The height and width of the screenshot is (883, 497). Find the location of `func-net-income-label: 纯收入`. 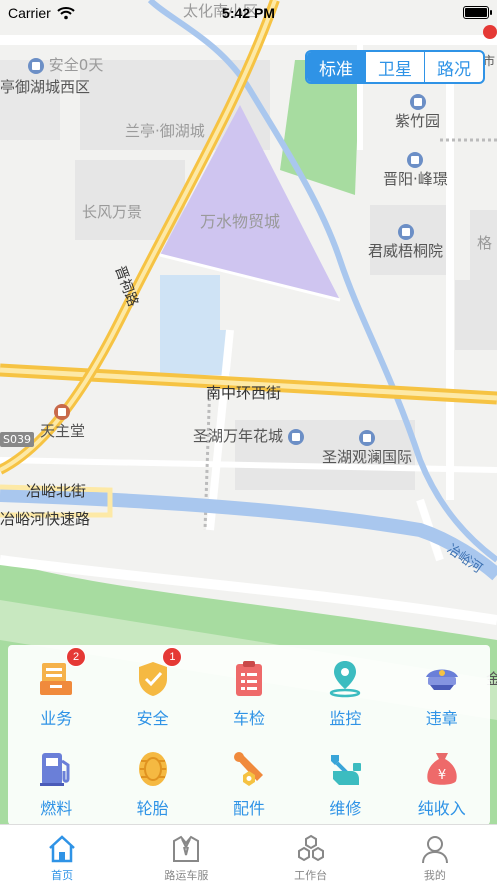

func-net-income-label: 纯收入 is located at coordinates (441, 808).